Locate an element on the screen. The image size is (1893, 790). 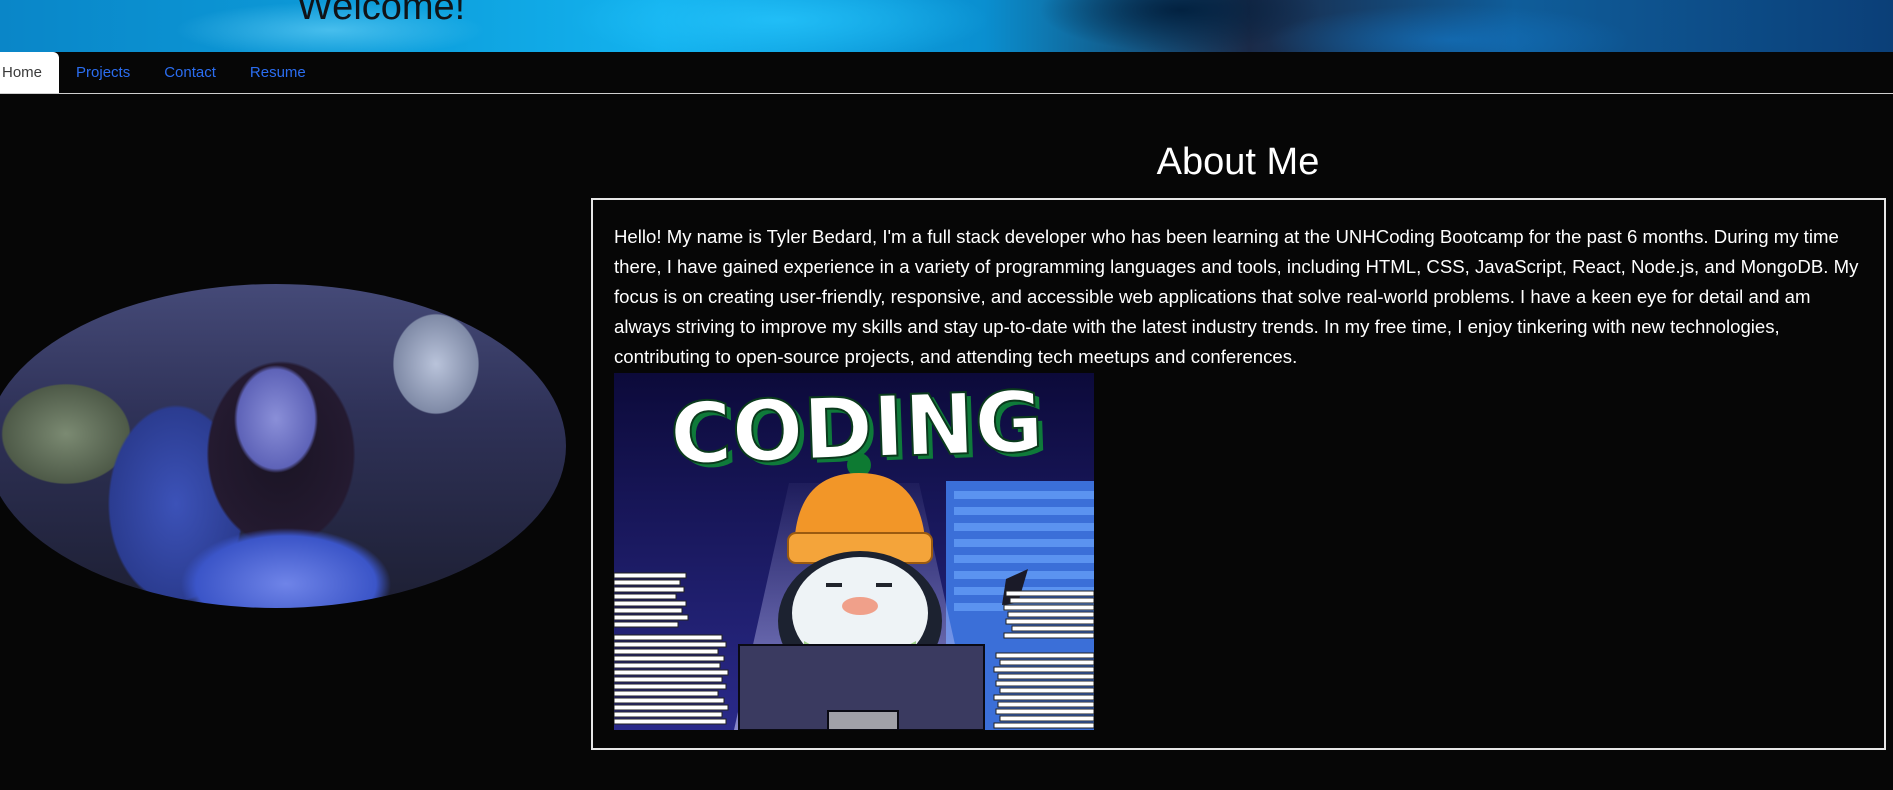
header-banner: Welcome! is located at coordinates (946, 26).